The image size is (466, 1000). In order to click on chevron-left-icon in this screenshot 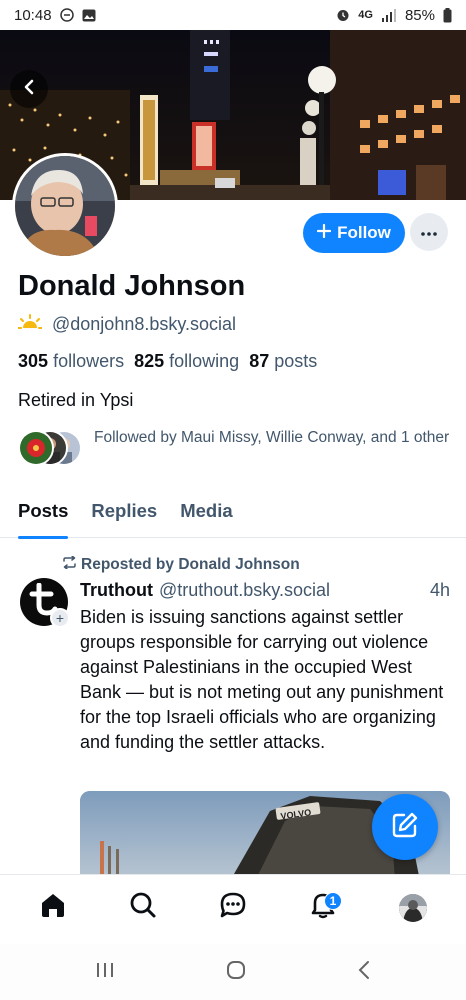, I will do `click(29, 89)`.